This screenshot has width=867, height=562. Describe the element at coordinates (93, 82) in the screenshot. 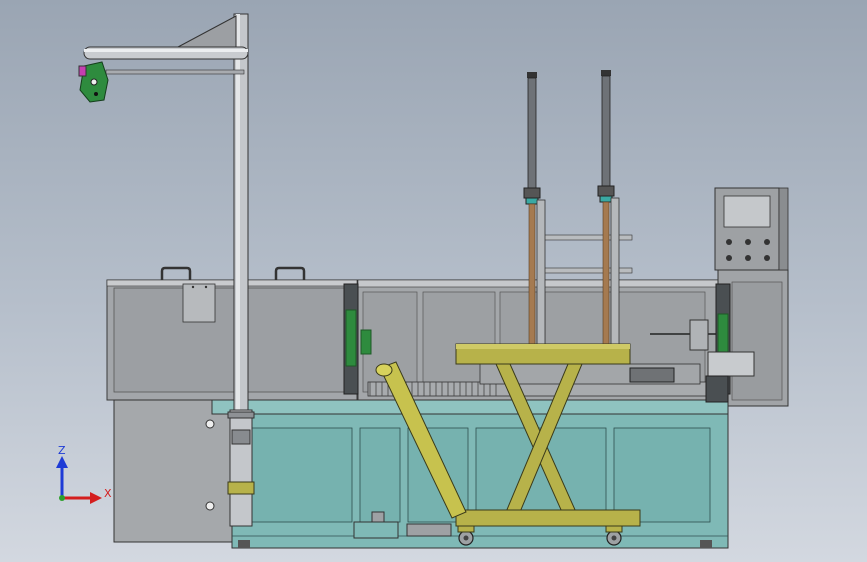

I see `hoist` at that location.